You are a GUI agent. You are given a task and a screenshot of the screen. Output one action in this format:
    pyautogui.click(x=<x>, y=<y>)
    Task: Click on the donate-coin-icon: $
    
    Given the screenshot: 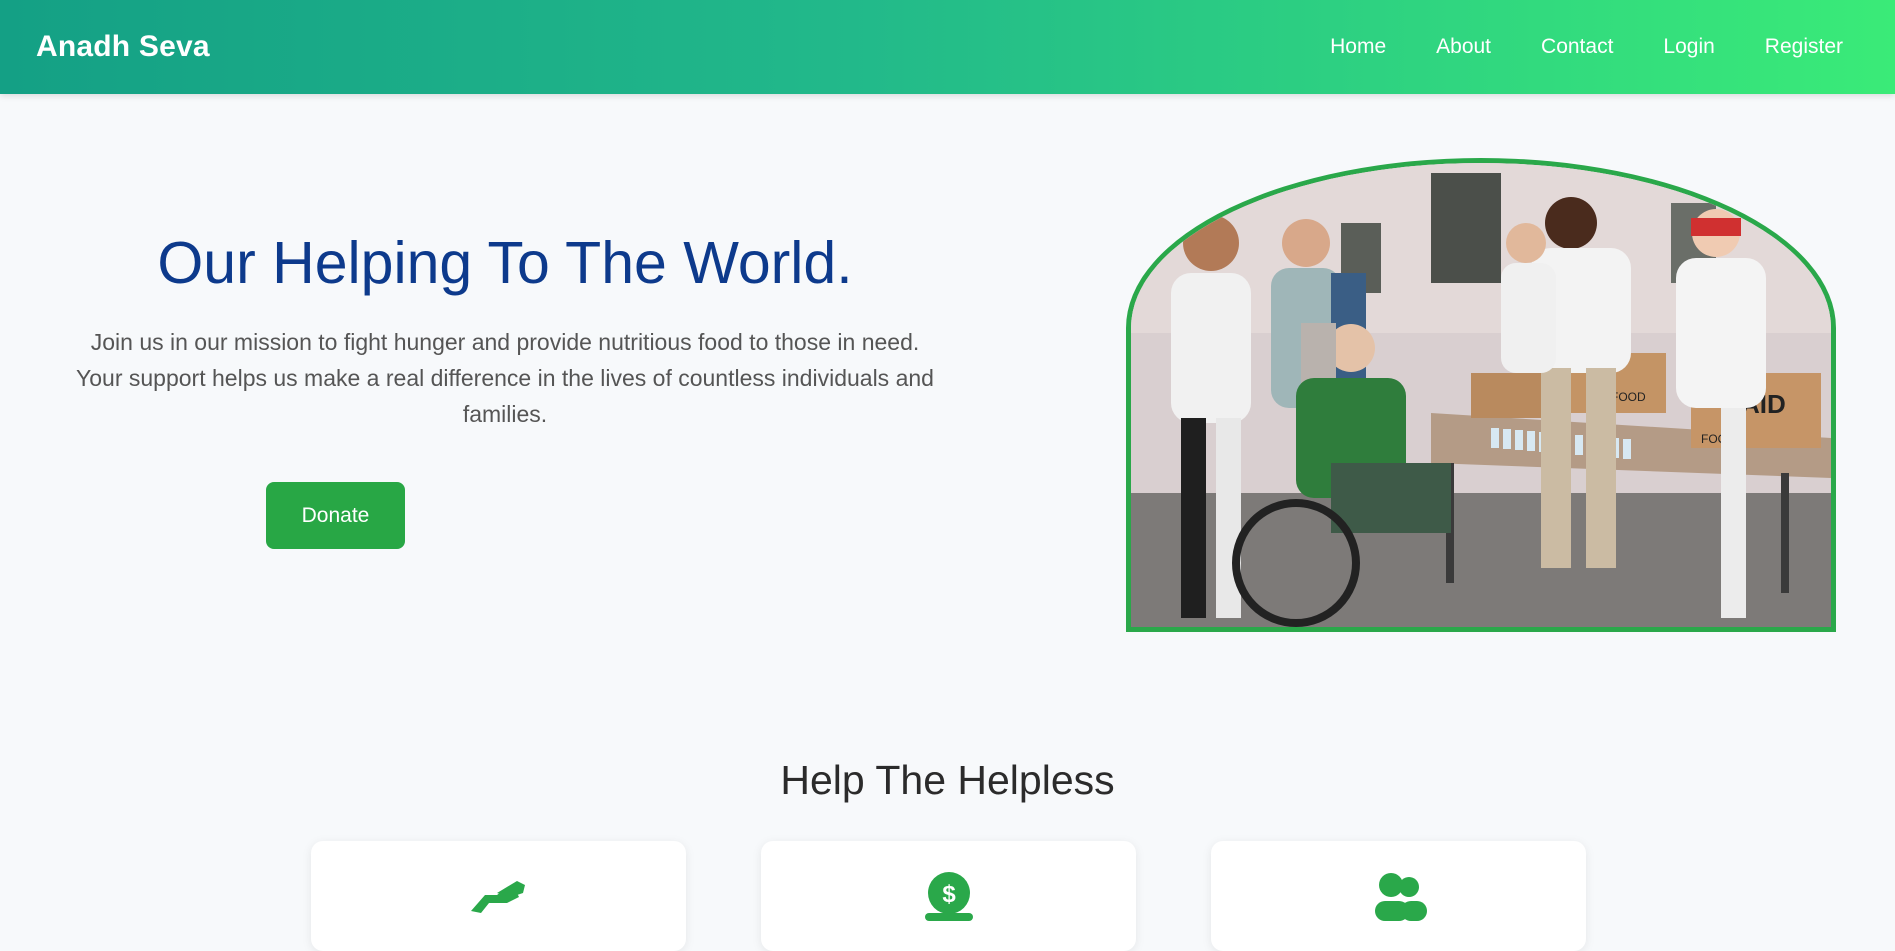 What is the action you would take?
    pyautogui.click(x=948, y=896)
    